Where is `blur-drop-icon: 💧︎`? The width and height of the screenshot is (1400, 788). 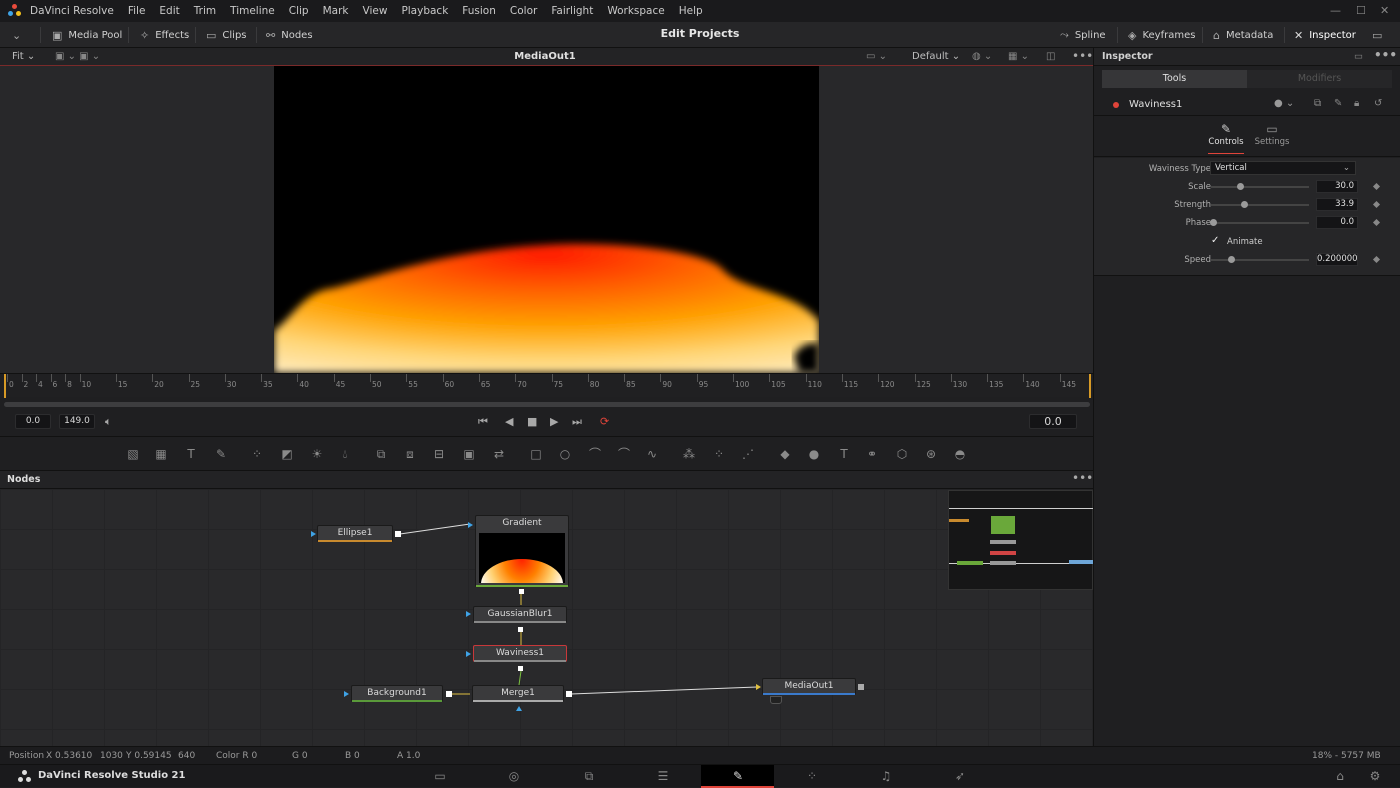
blur-drop-icon: 💧︎ is located at coordinates (345, 454).